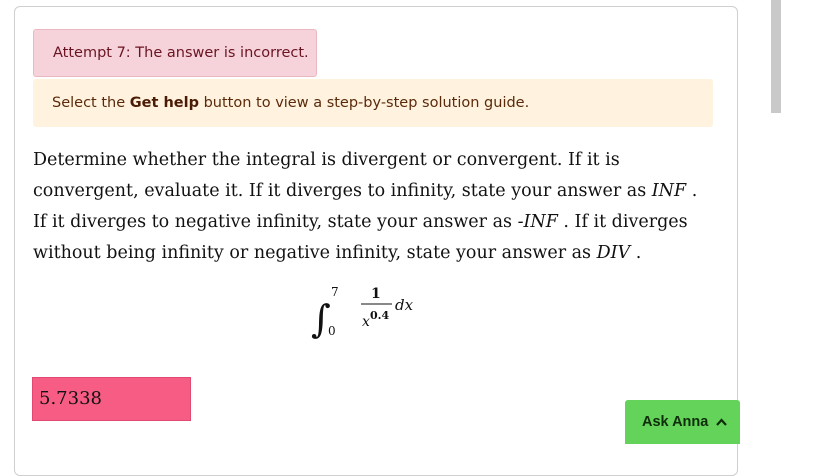 The height and width of the screenshot is (476, 836). What do you see at coordinates (70, 398) in the screenshot?
I see `answer-value: 5.7338` at bounding box center [70, 398].